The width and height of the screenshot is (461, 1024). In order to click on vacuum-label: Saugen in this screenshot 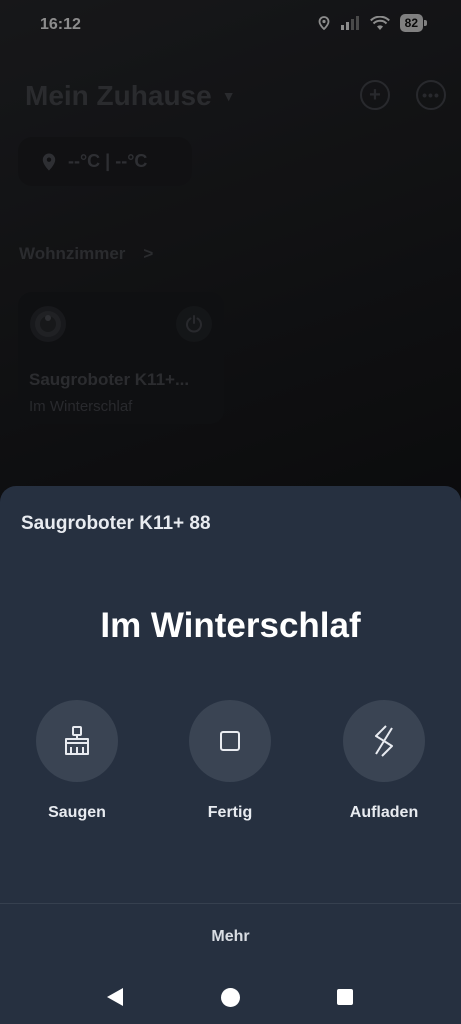, I will do `click(77, 812)`.